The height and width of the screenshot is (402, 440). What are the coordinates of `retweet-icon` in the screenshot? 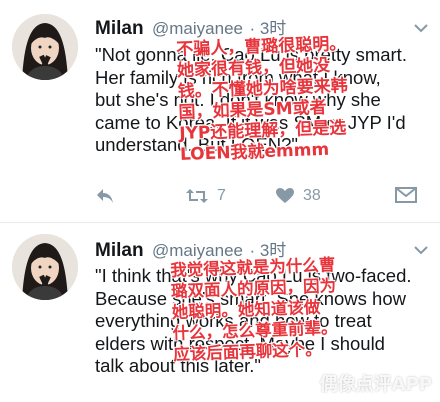 It's located at (197, 196).